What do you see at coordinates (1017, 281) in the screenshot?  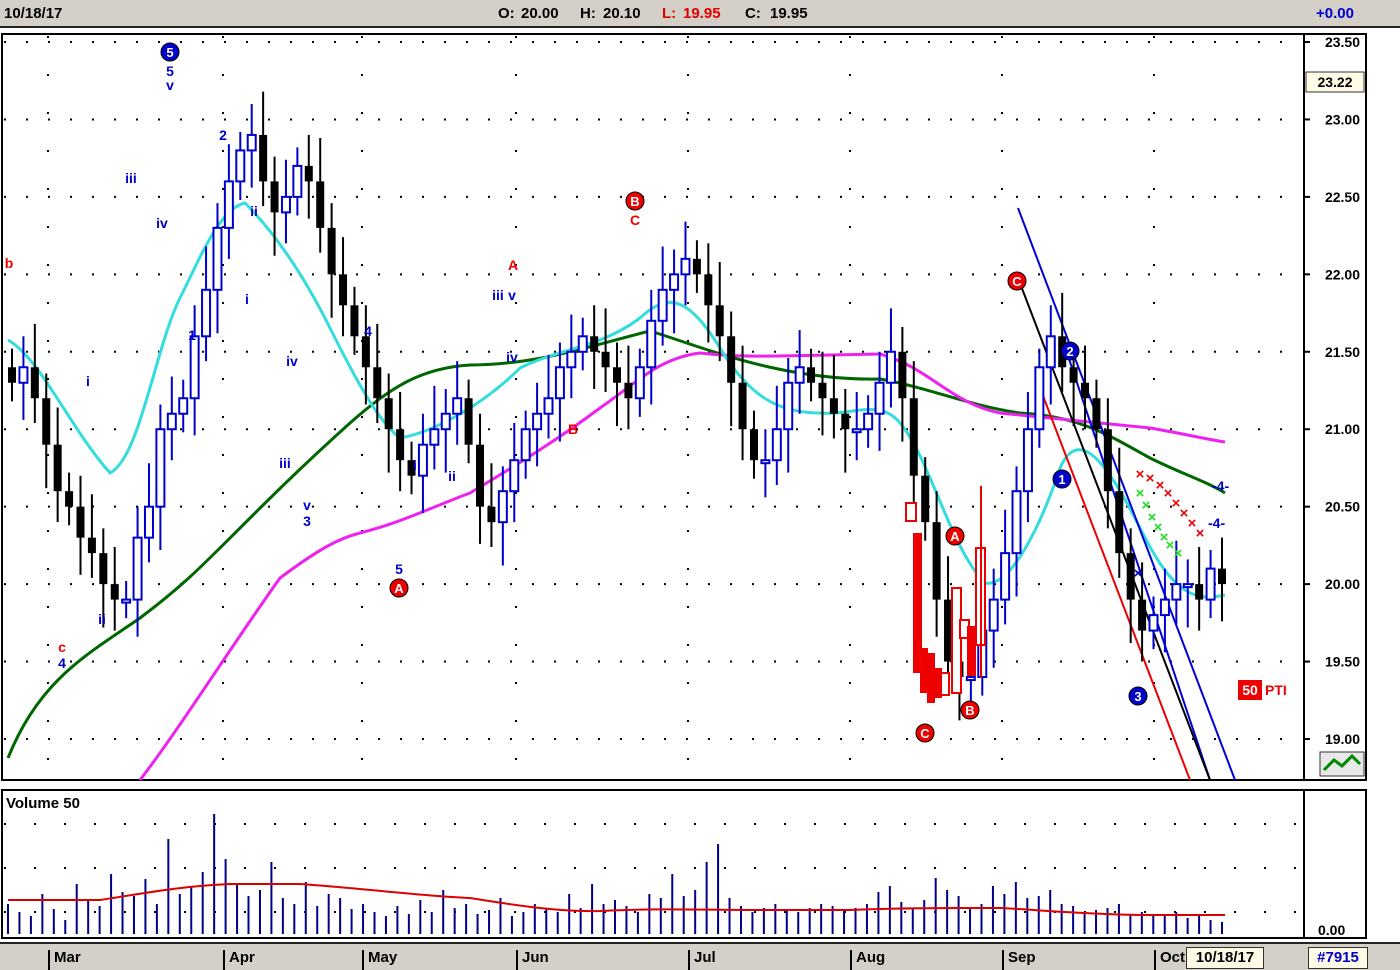 I see `wave-circle-label: C` at bounding box center [1017, 281].